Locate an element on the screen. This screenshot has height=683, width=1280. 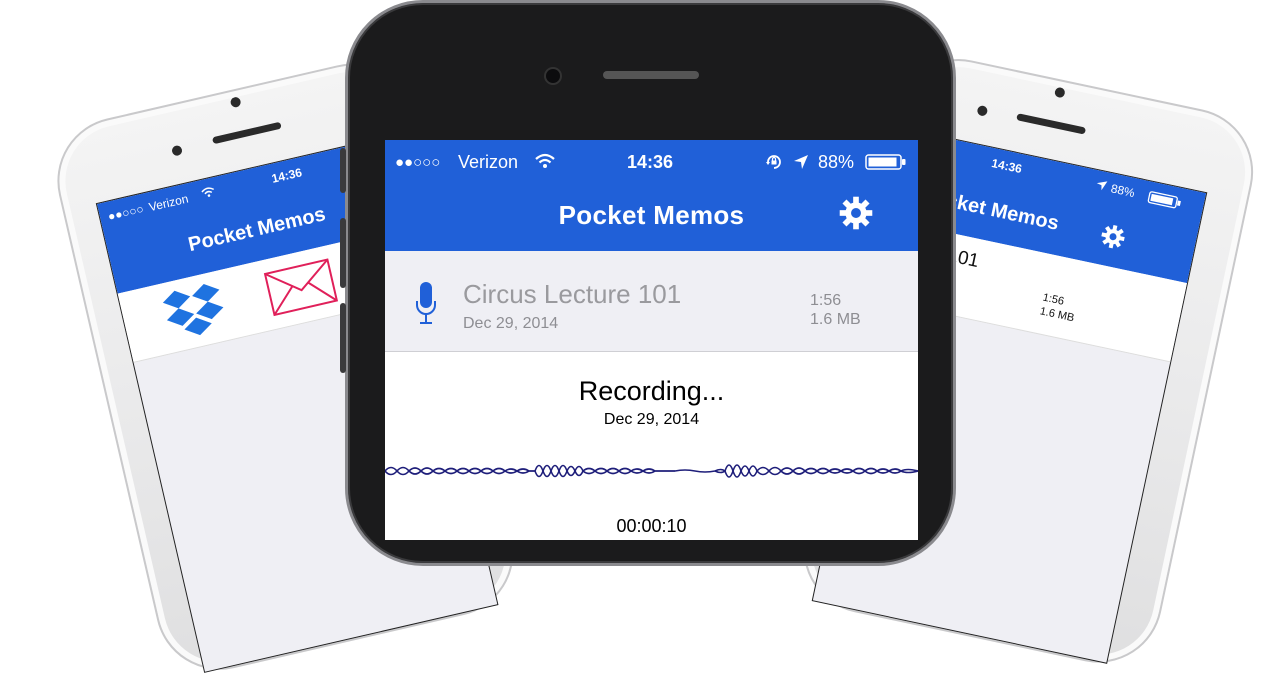
right-battery-percent: 88% is located at coordinates (1123, 191).